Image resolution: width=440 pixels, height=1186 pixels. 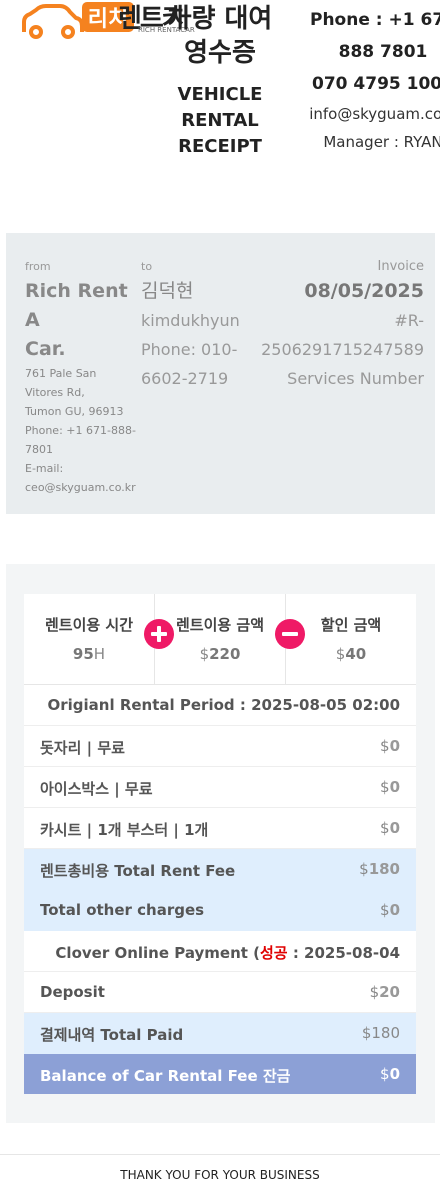 I want to click on rental-time-label: 렌트이용 시간, so click(x=89, y=625).